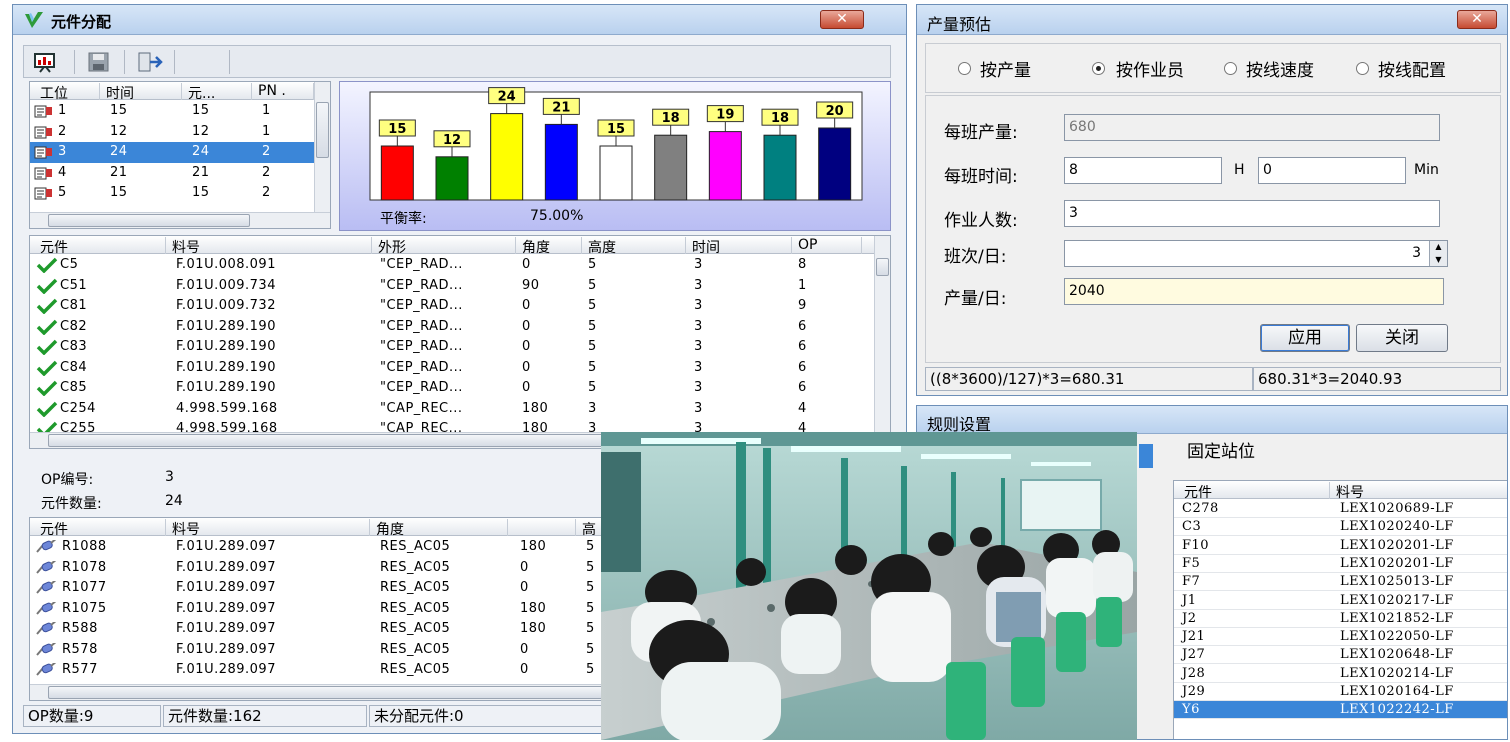 Image resolution: width=1510 pixels, height=742 pixels. What do you see at coordinates (173, 152) in the screenshot?
I see `station-row: 3 24 24 2` at bounding box center [173, 152].